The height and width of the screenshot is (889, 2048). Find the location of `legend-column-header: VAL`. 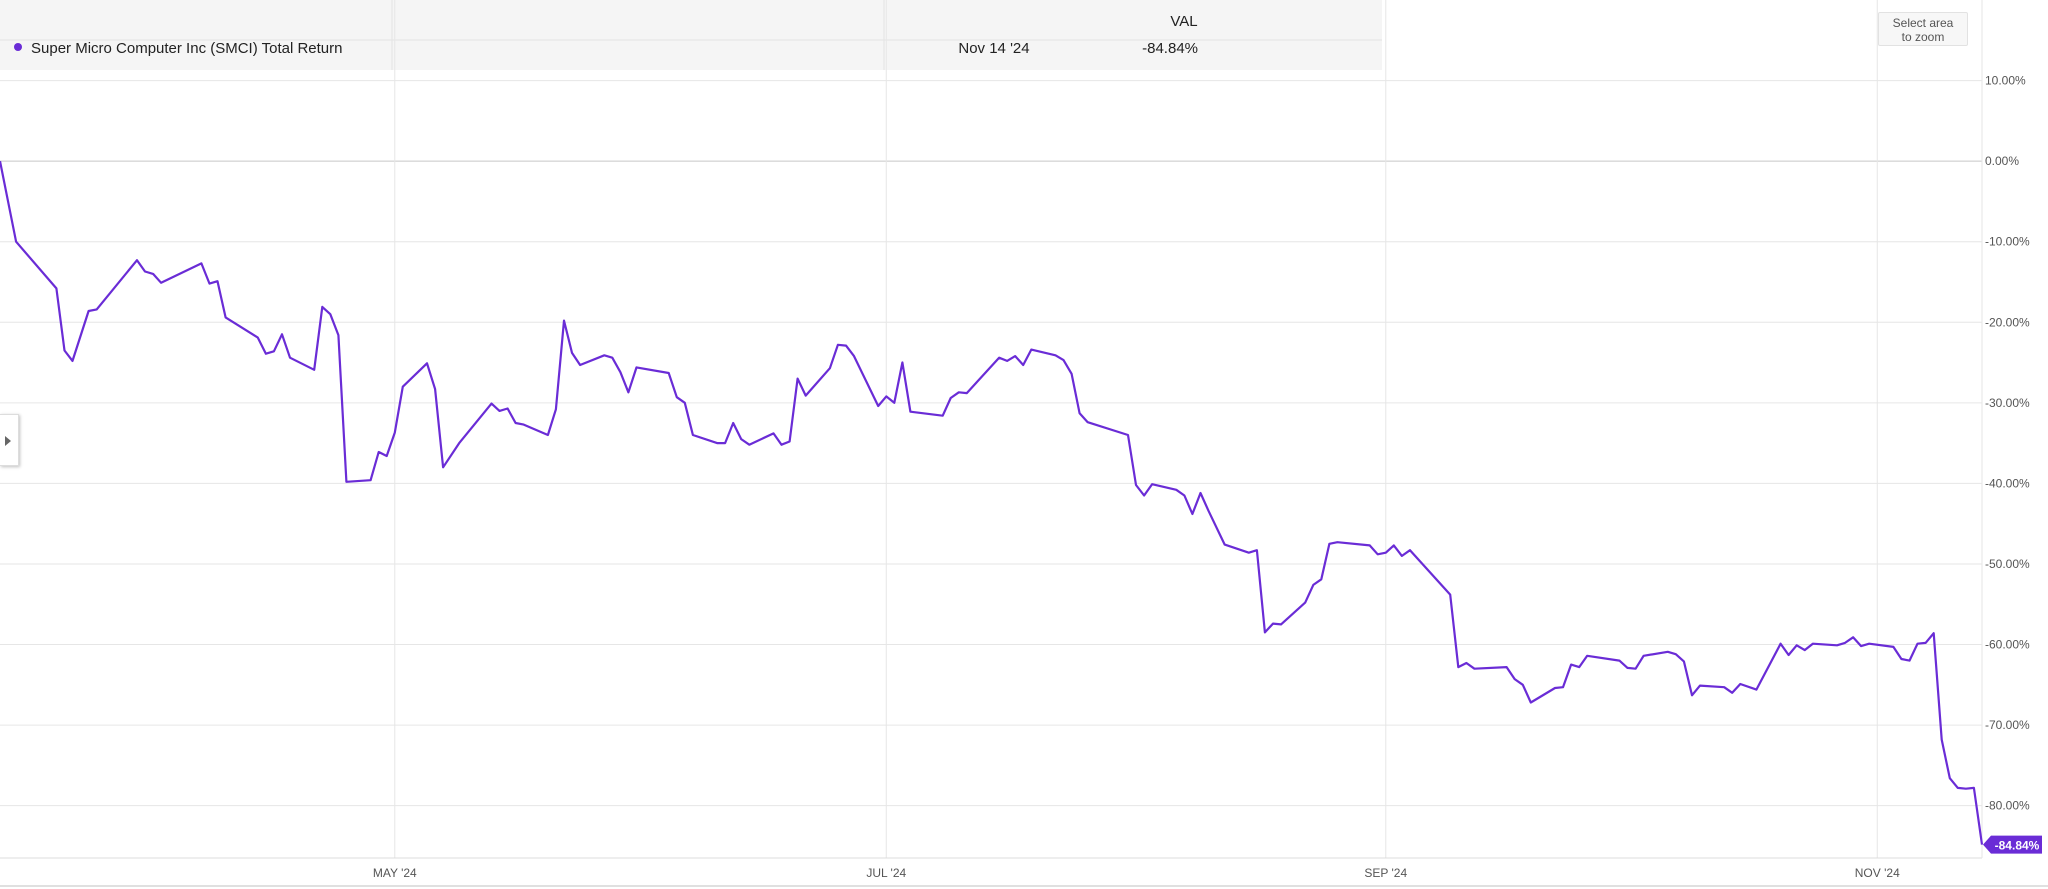

legend-column-header: VAL is located at coordinates (1183, 21).